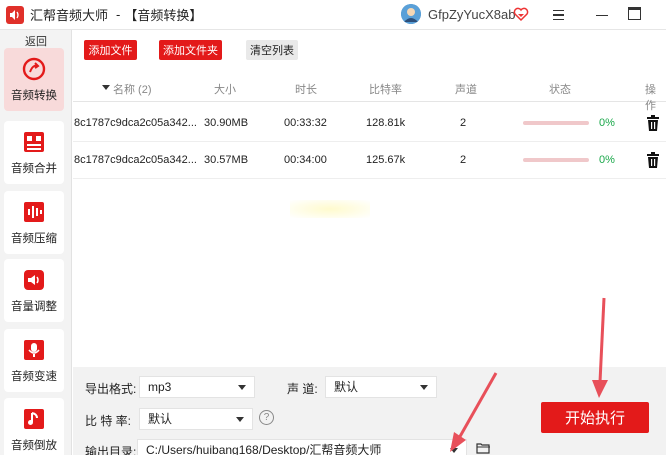 The image size is (666, 455). I want to click on highlight-glow, so click(330, 209).